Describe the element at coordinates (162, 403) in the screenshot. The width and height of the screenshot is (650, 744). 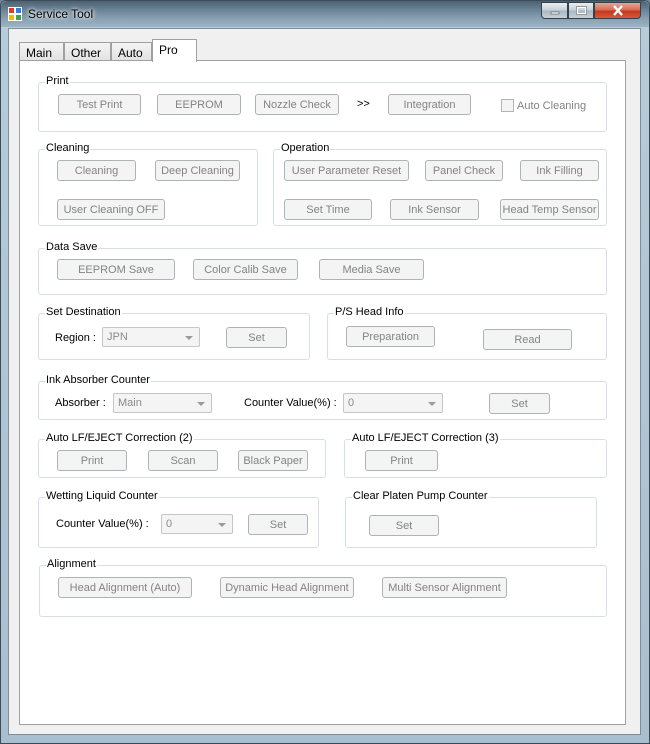
I see `absorber-dropdown: Main` at that location.